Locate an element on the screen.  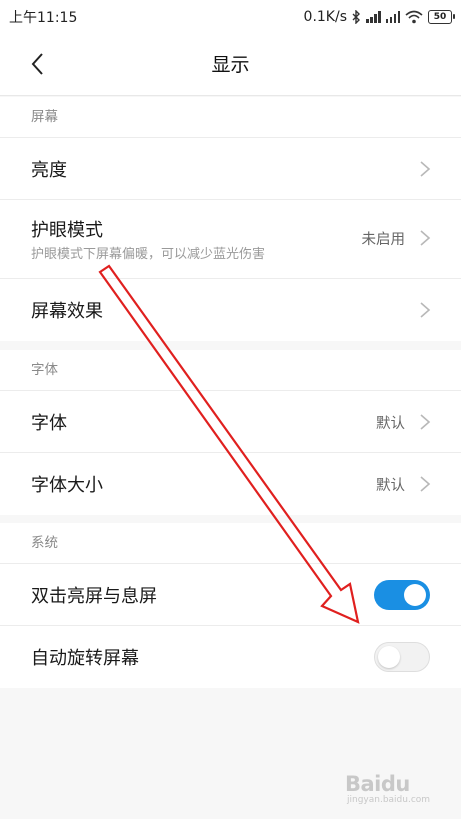
section-header: 字体 is located at coordinates (230, 370).